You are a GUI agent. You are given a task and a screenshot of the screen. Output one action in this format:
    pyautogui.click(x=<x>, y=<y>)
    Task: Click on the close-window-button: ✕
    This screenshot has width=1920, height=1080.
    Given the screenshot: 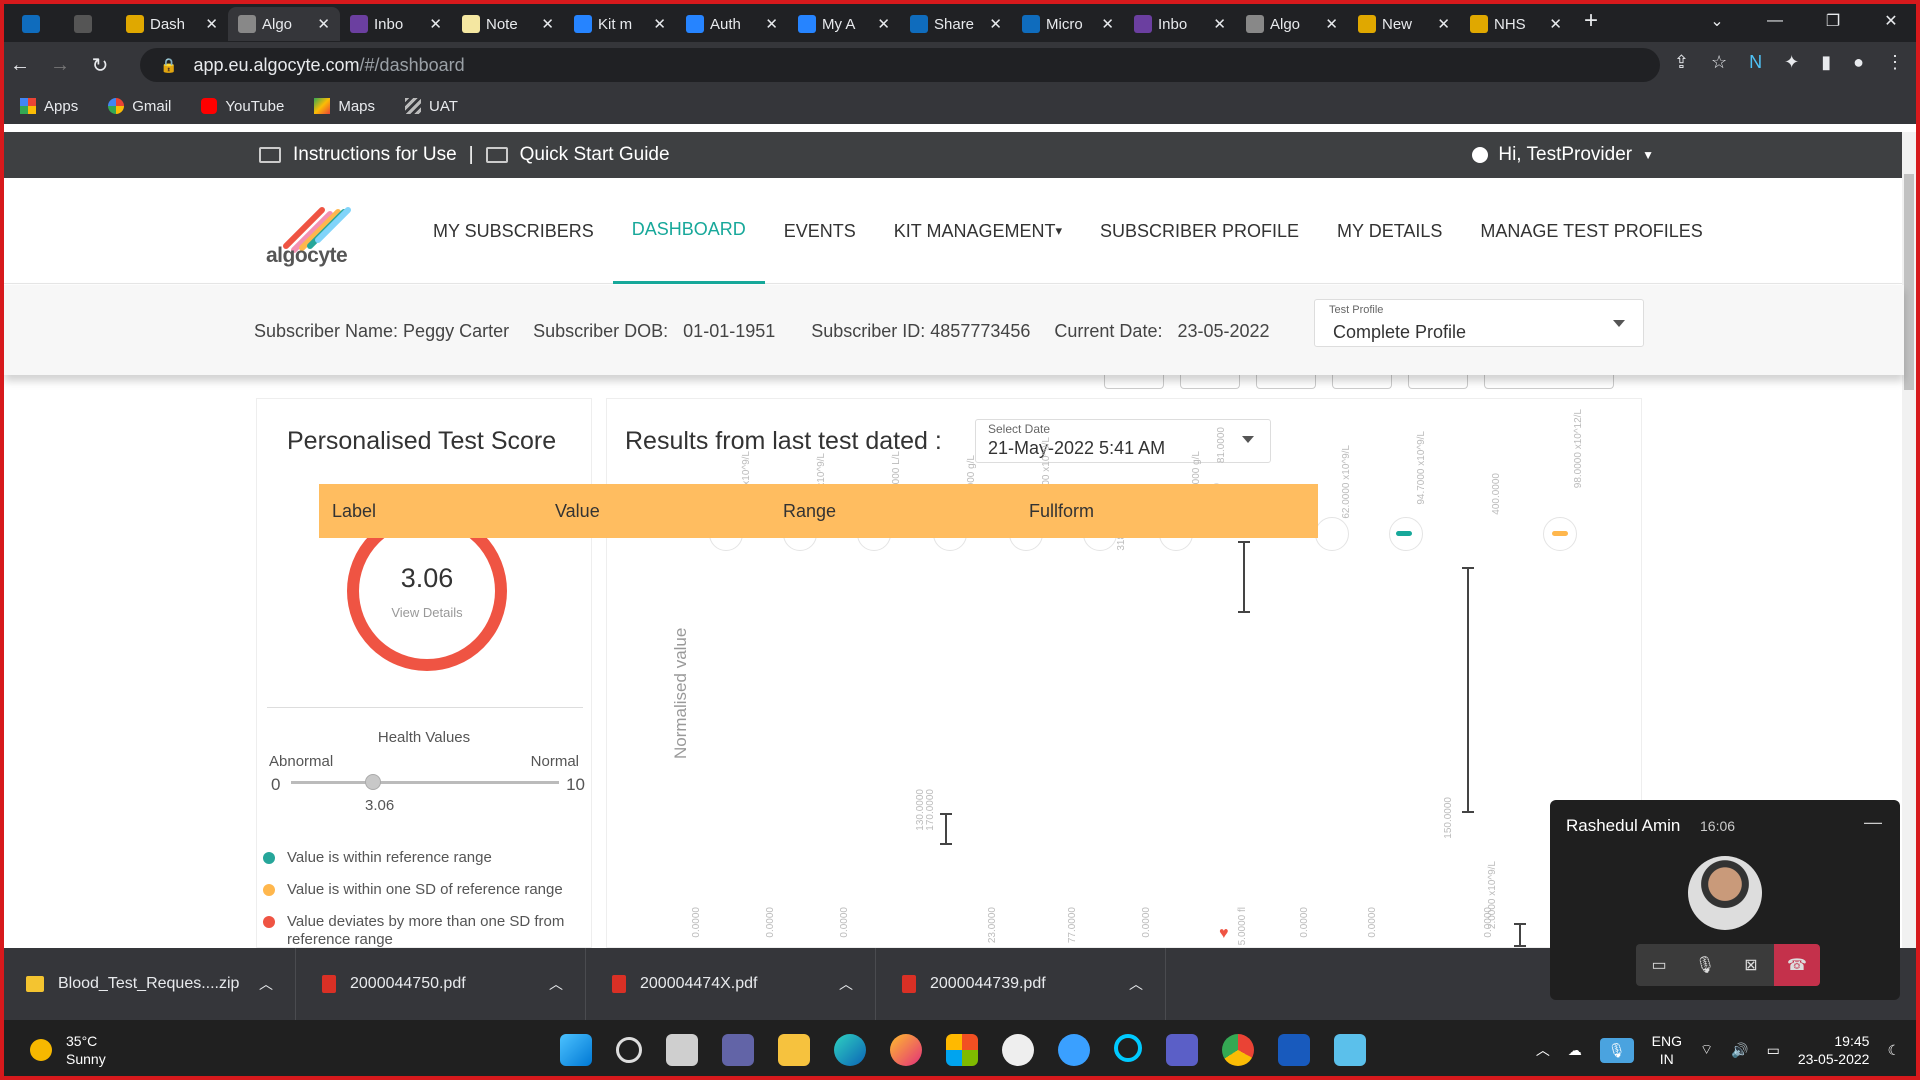 What is the action you would take?
    pyautogui.click(x=1891, y=21)
    